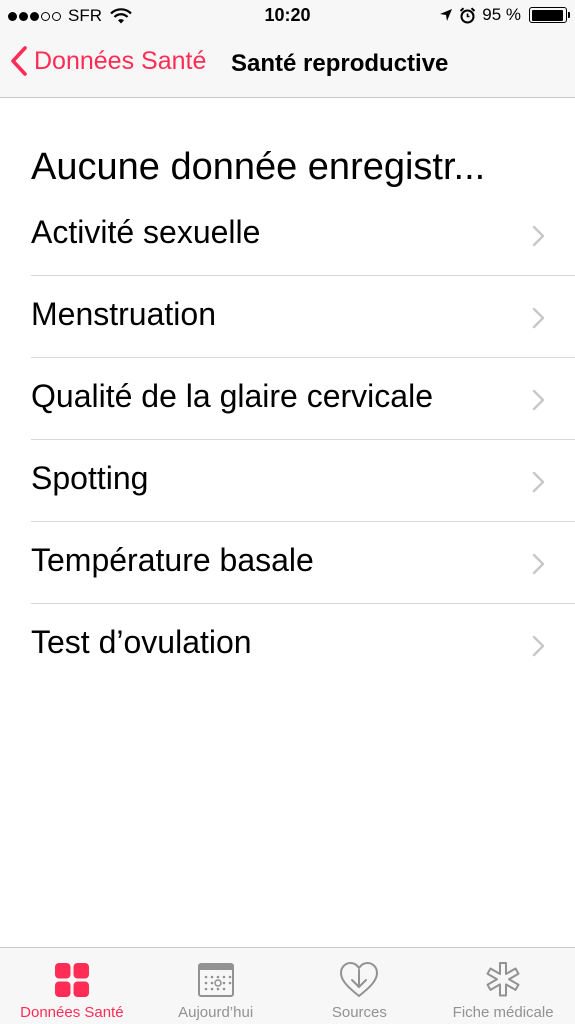 The width and height of the screenshot is (575, 1024). Describe the element at coordinates (547, 15) in the screenshot. I see `battery-fill` at that location.